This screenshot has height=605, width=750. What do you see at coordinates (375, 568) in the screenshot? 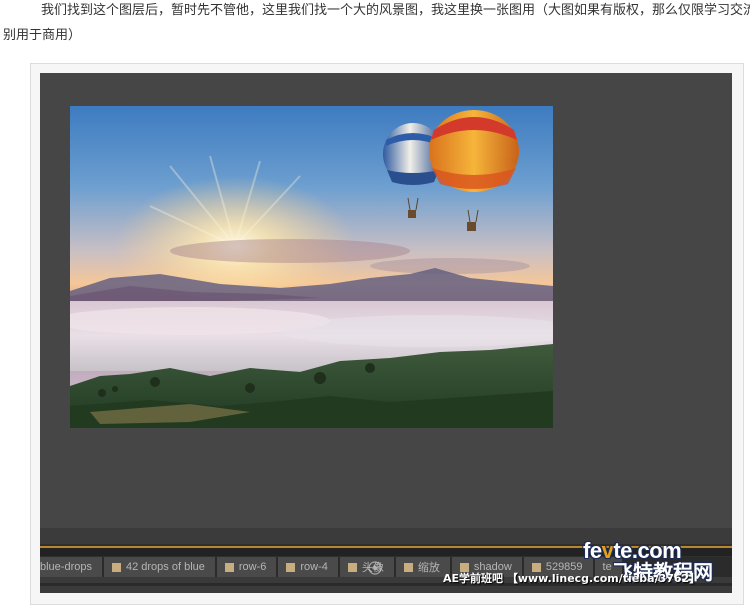
I see `watermark-logo-icon` at bounding box center [375, 568].